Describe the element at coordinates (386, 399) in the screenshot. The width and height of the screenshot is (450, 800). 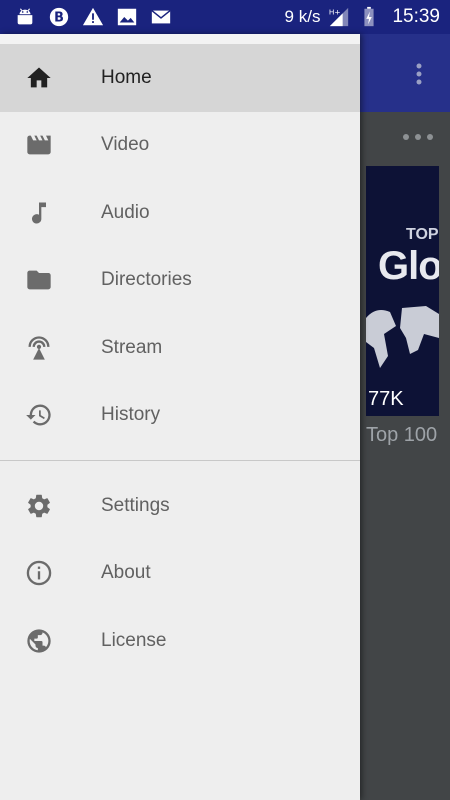
I see `view-count: 77K` at that location.